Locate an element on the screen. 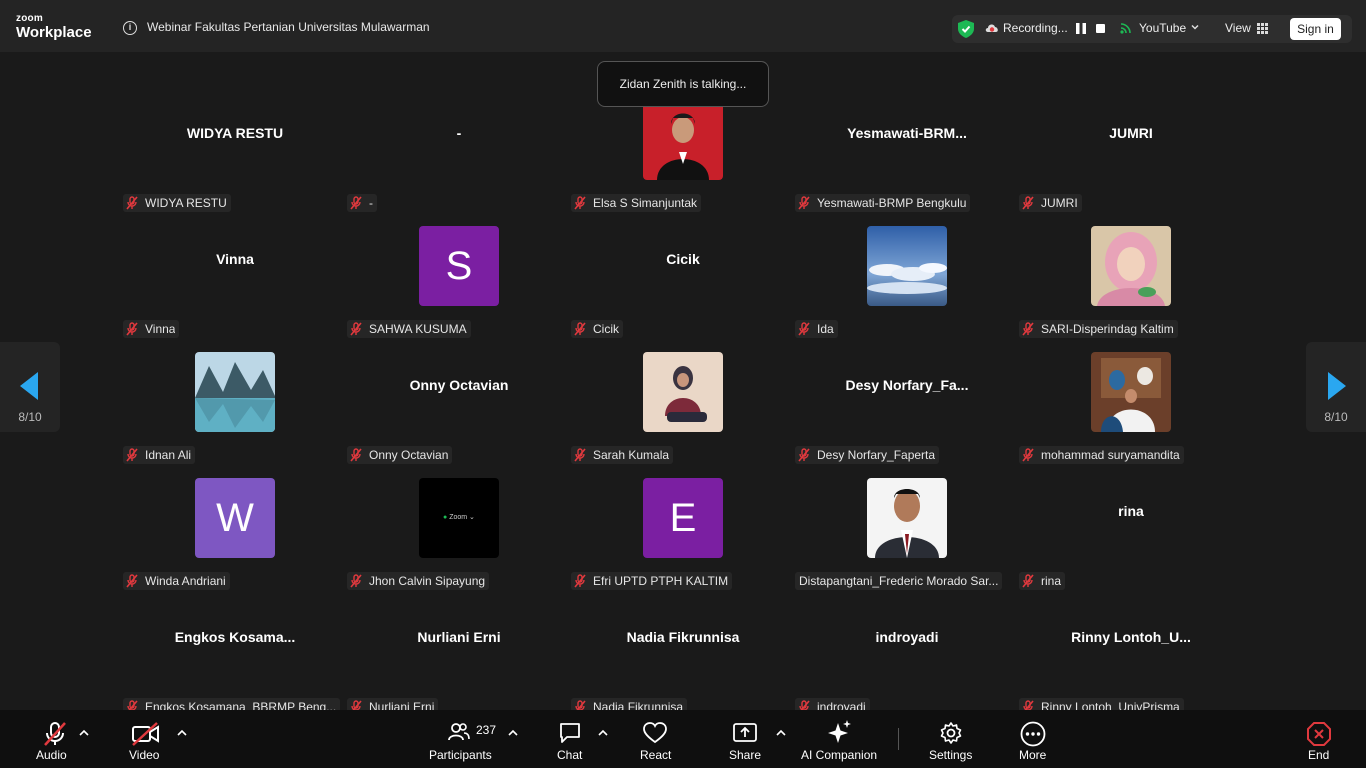 The image size is (1366, 768). share-button: Share is located at coordinates (746, 739).